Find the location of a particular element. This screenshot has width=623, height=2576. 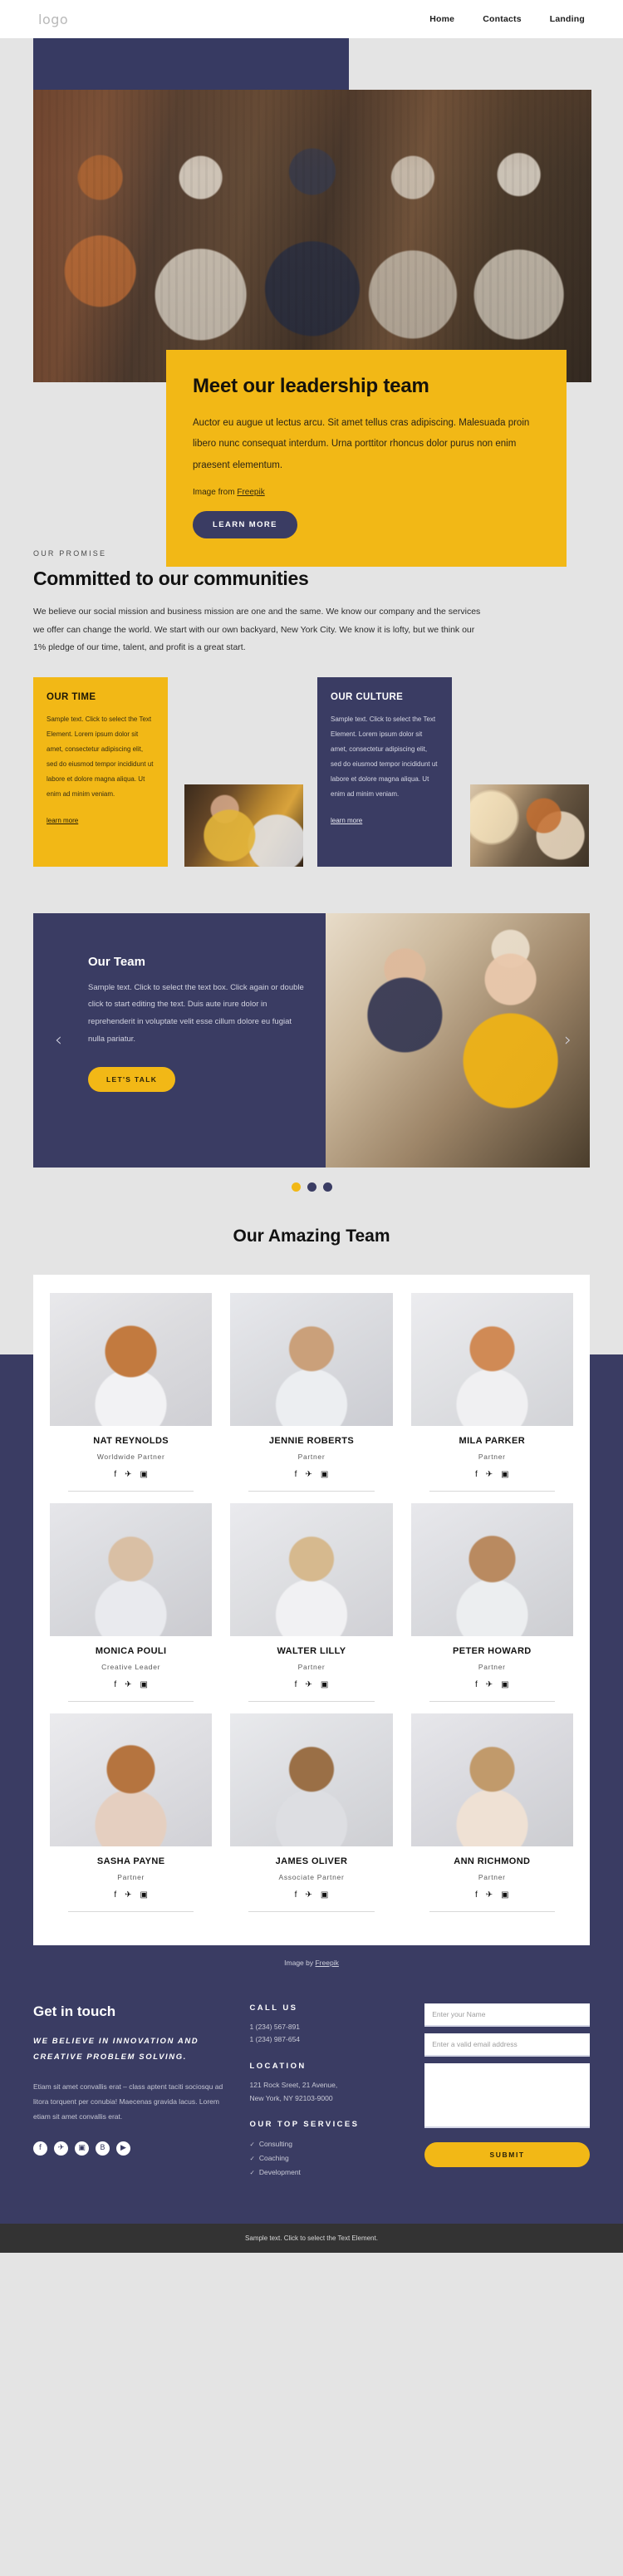

vk-icon: В is located at coordinates (103, 2149).